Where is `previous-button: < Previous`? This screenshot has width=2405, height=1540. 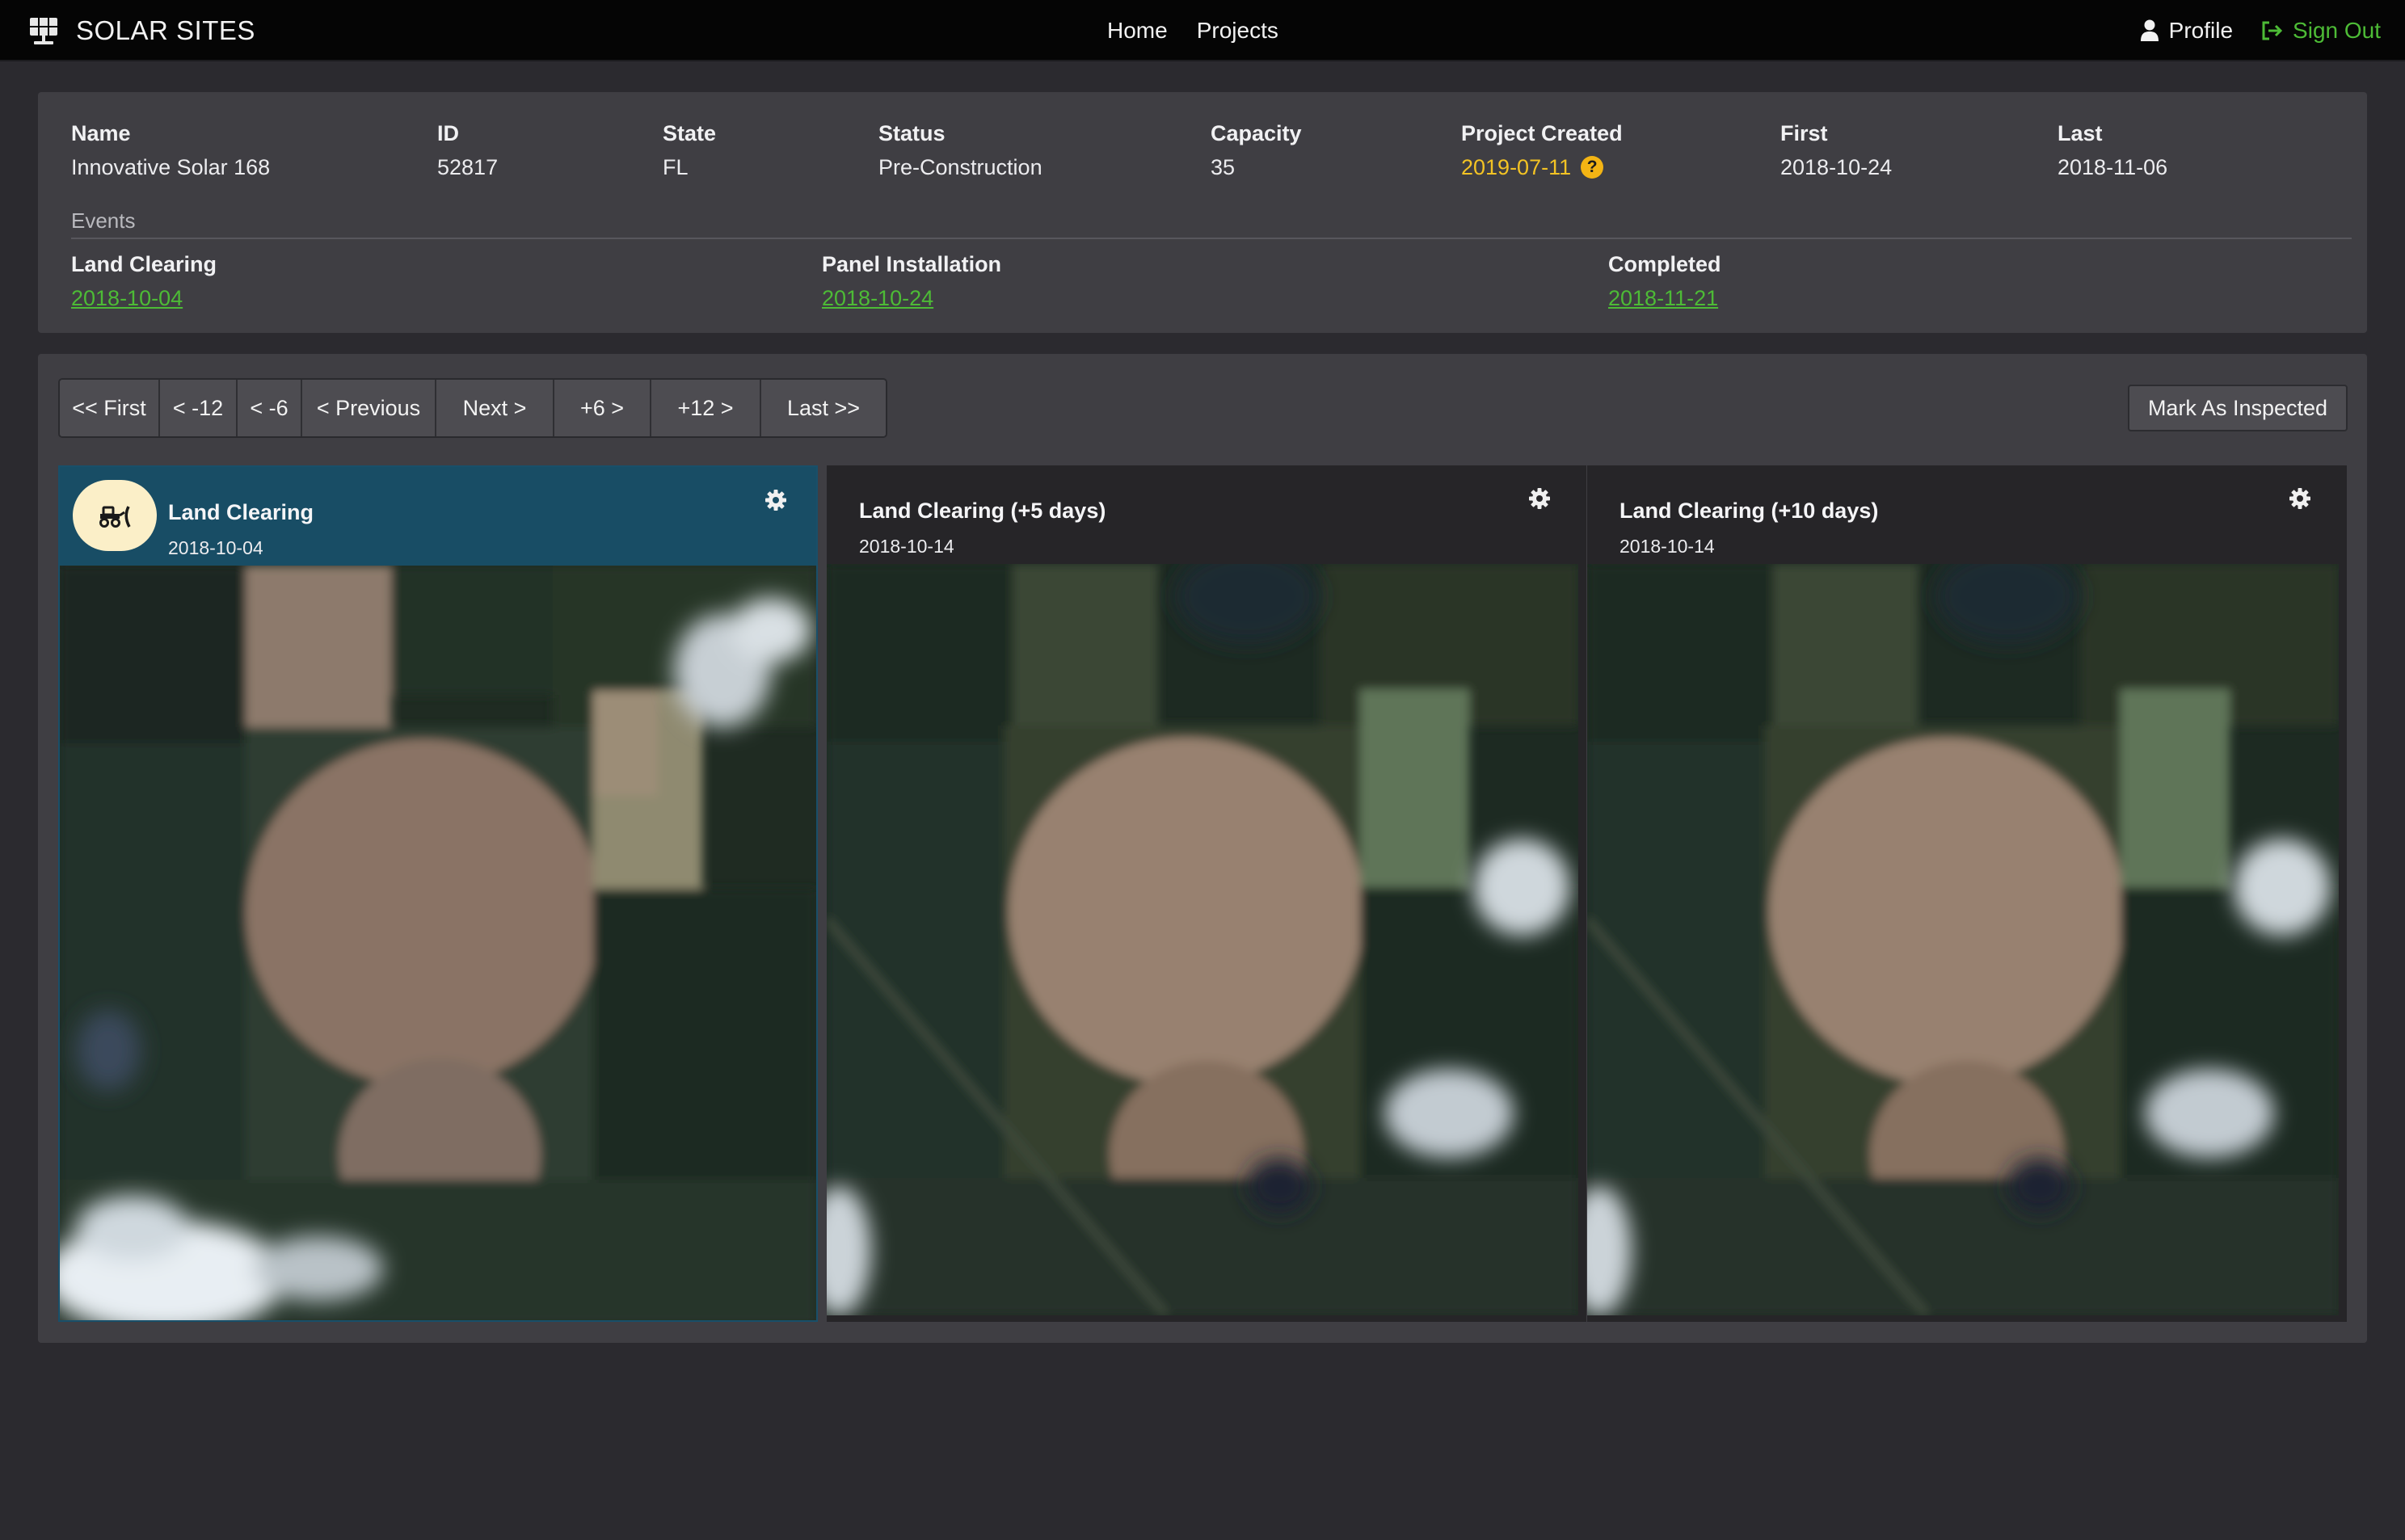
previous-button: < Previous is located at coordinates (369, 408).